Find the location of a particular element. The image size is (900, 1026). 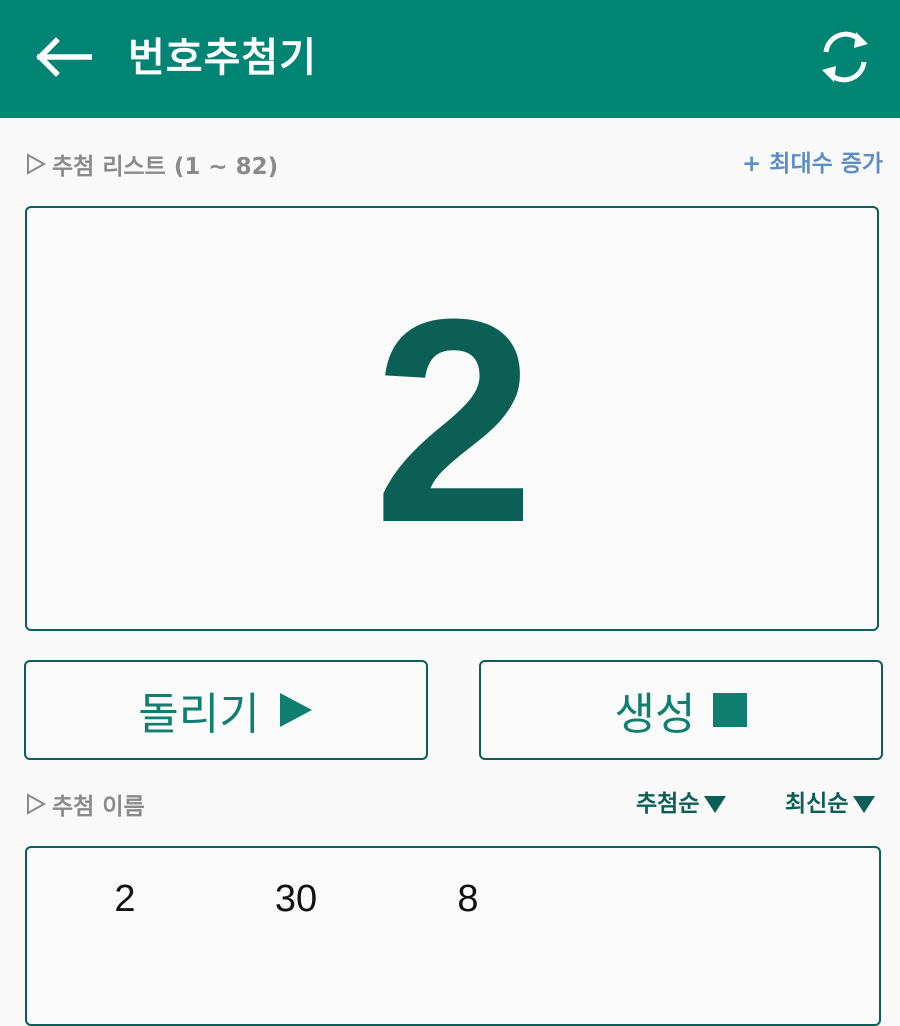

names-label: 추첨 이름 is located at coordinates (98, 807).